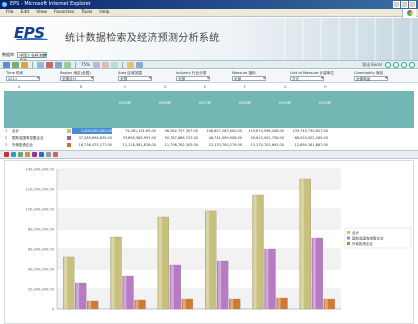  Describe the element at coordinates (41, 290) in the screenshot. I see `y-tick-label: 20,000,000.00` at that location.